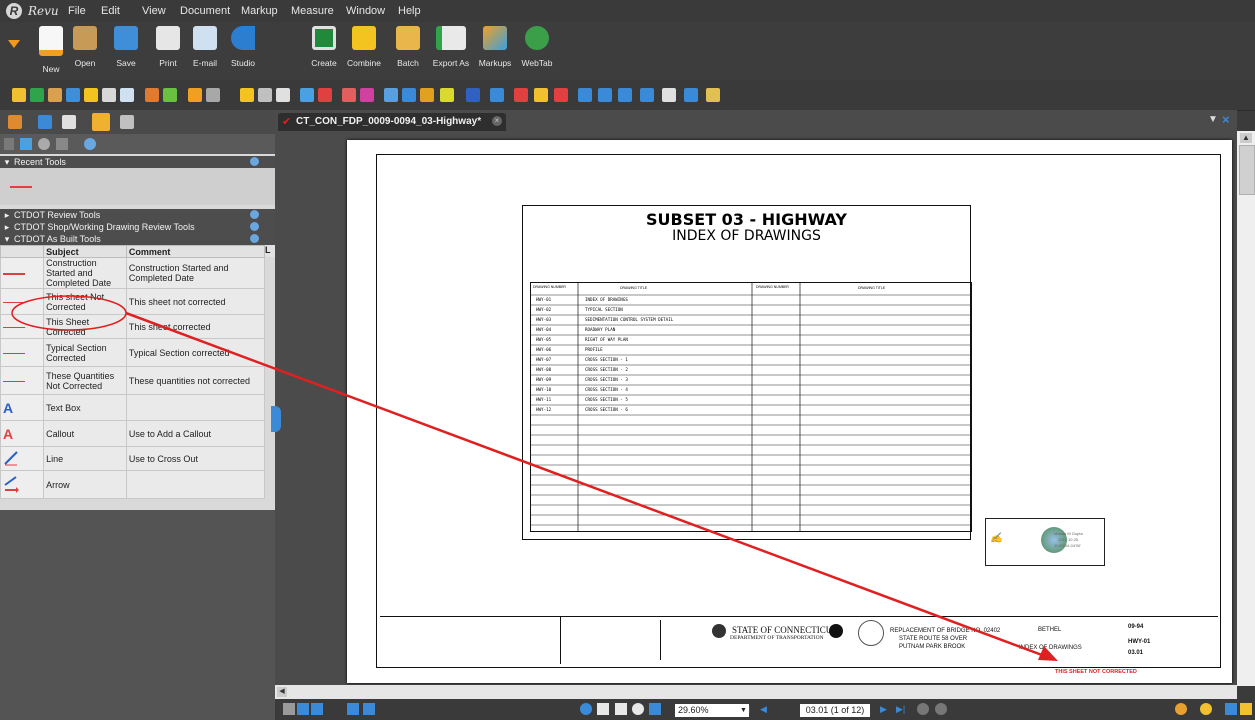 Image resolution: width=1255 pixels, height=720 pixels. I want to click on stamp-tool-icon, so click(152, 95).